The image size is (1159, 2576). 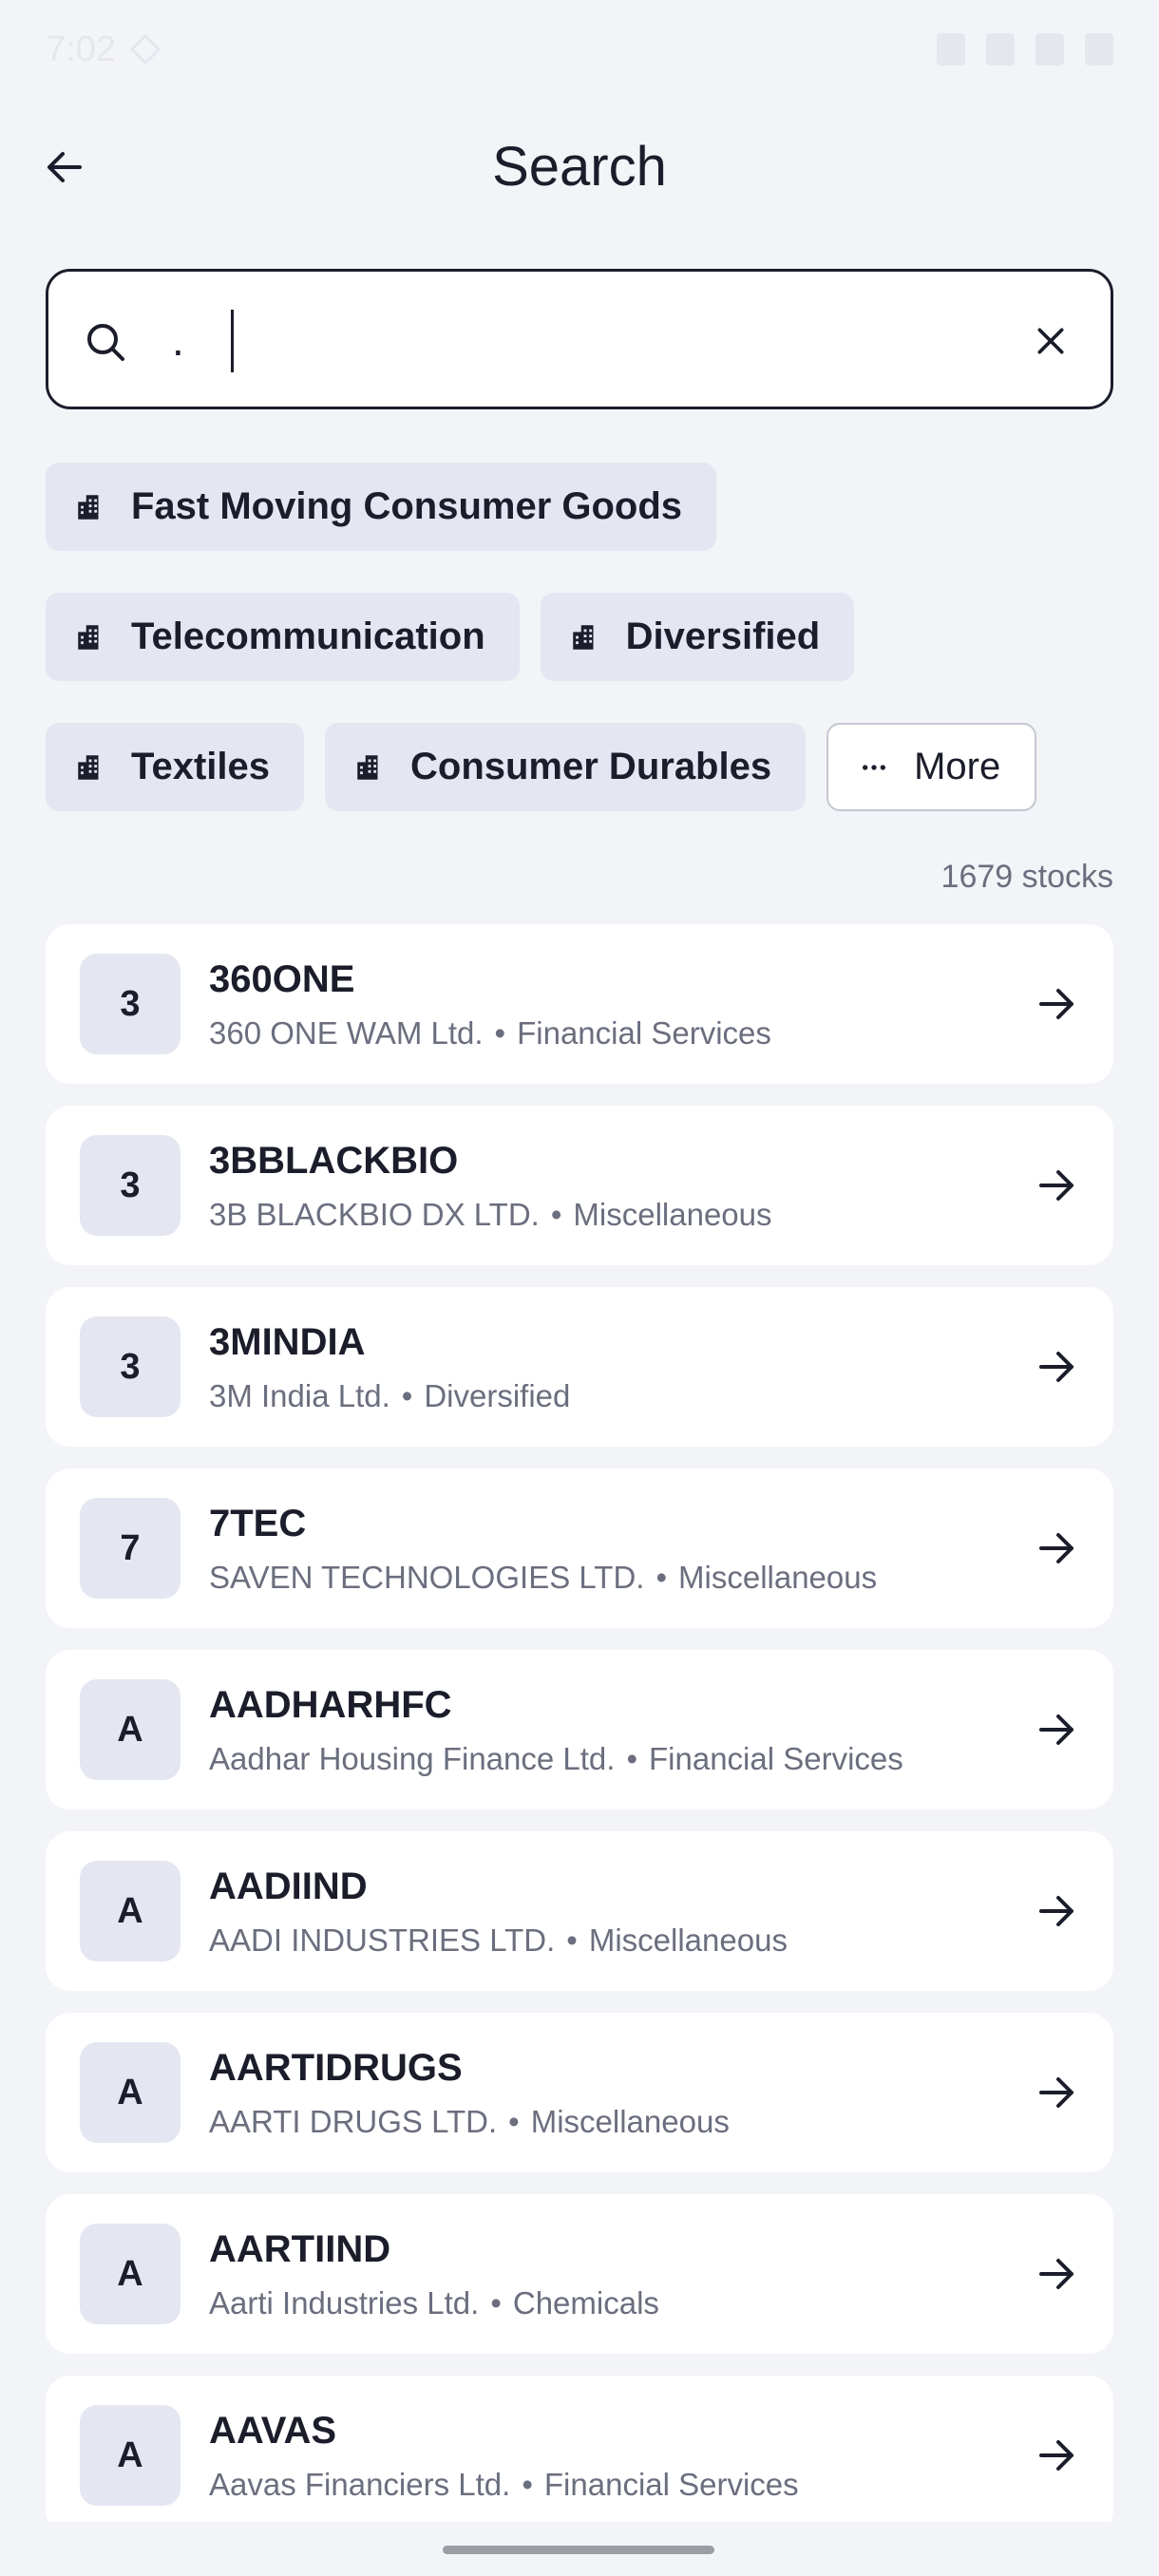 What do you see at coordinates (336, 2068) in the screenshot?
I see `stock-symbol: AARTIDRUGS` at bounding box center [336, 2068].